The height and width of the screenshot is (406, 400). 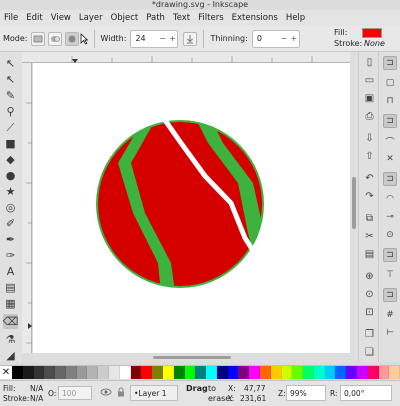 I want to click on new-document-icon: ▯, so click(x=369, y=62).